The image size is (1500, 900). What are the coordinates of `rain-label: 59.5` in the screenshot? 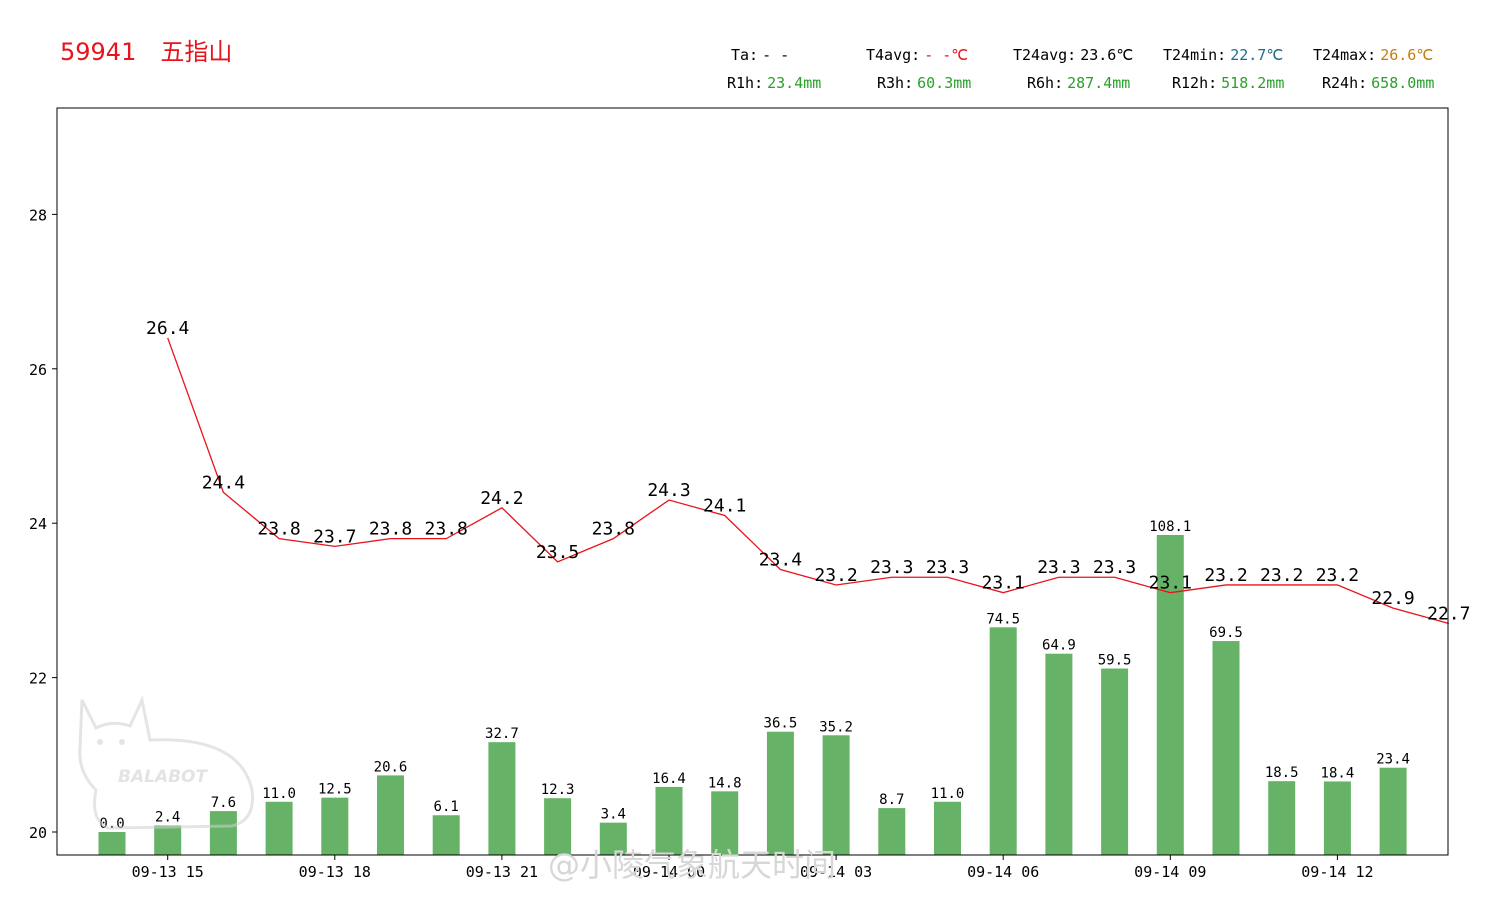 It's located at (1115, 661).